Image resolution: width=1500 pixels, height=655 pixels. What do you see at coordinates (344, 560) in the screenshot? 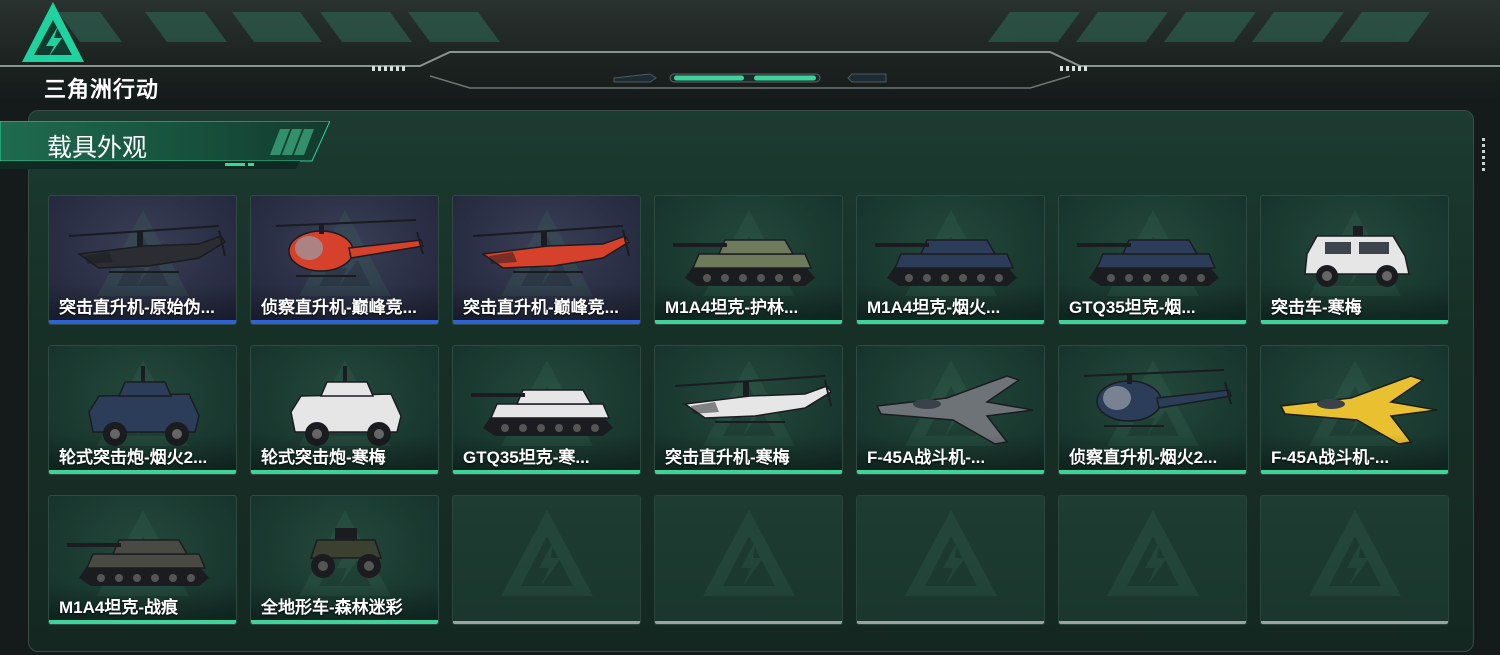
I see `vehicle-skin-card: 全地形车-森林迷彩` at bounding box center [344, 560].